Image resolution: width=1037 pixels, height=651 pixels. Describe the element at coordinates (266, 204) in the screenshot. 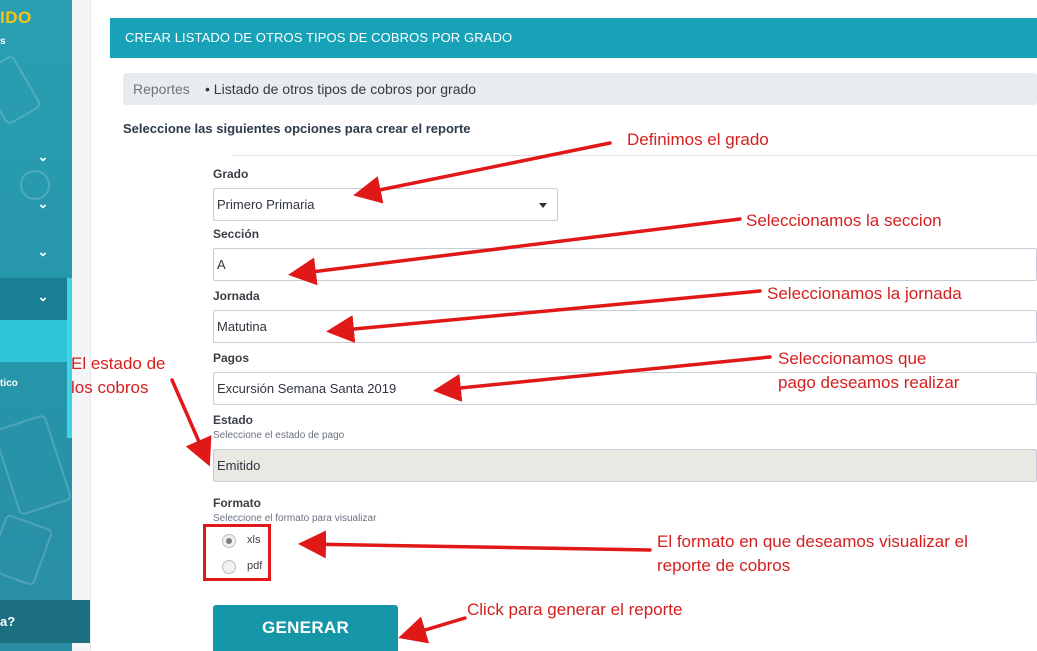

I see `grado-value: Primero Primaria` at that location.